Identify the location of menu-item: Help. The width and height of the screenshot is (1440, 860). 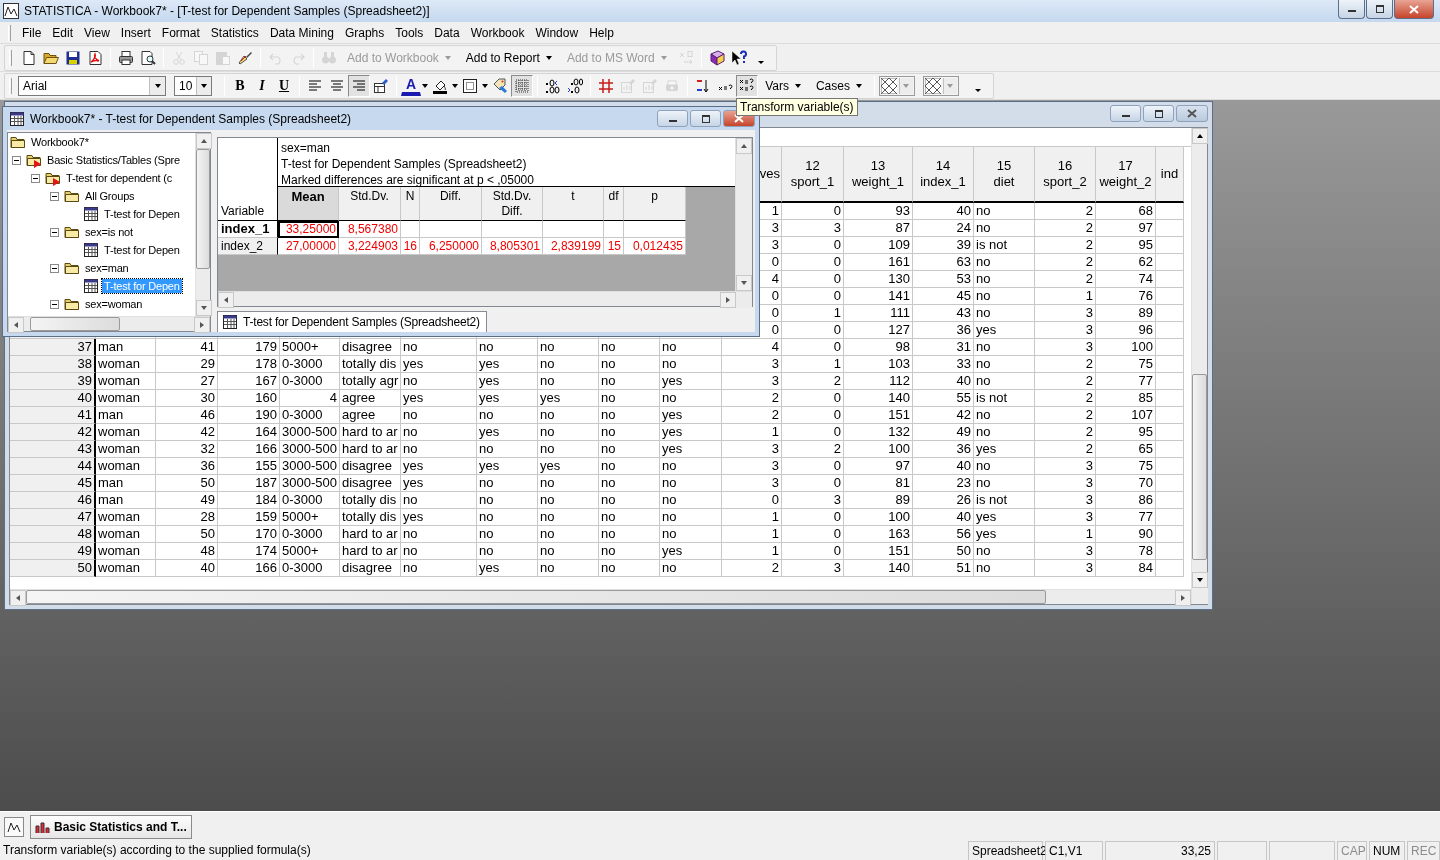
(602, 32).